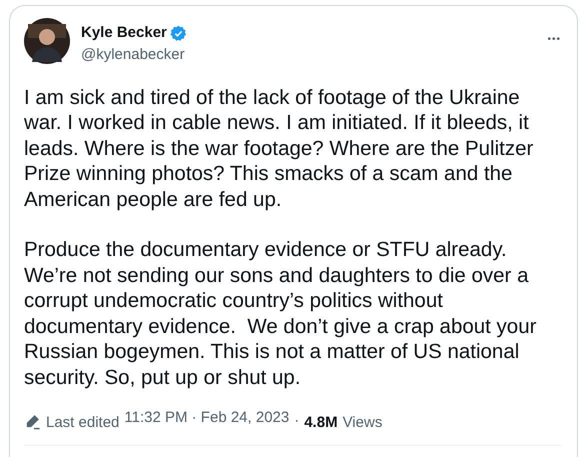 The height and width of the screenshot is (457, 584). I want to click on edited-label: Last edited, so click(83, 423).